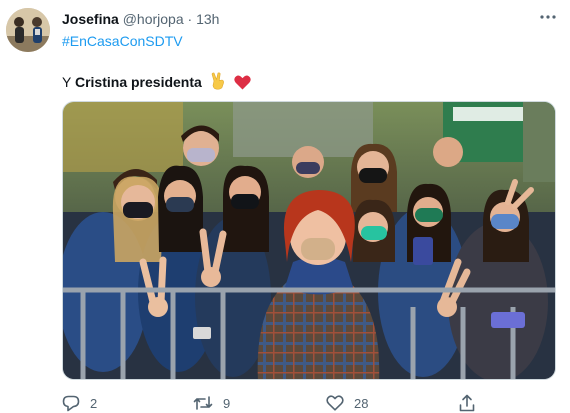  What do you see at coordinates (153, 19) in the screenshot?
I see `author-handle: @horjopa` at bounding box center [153, 19].